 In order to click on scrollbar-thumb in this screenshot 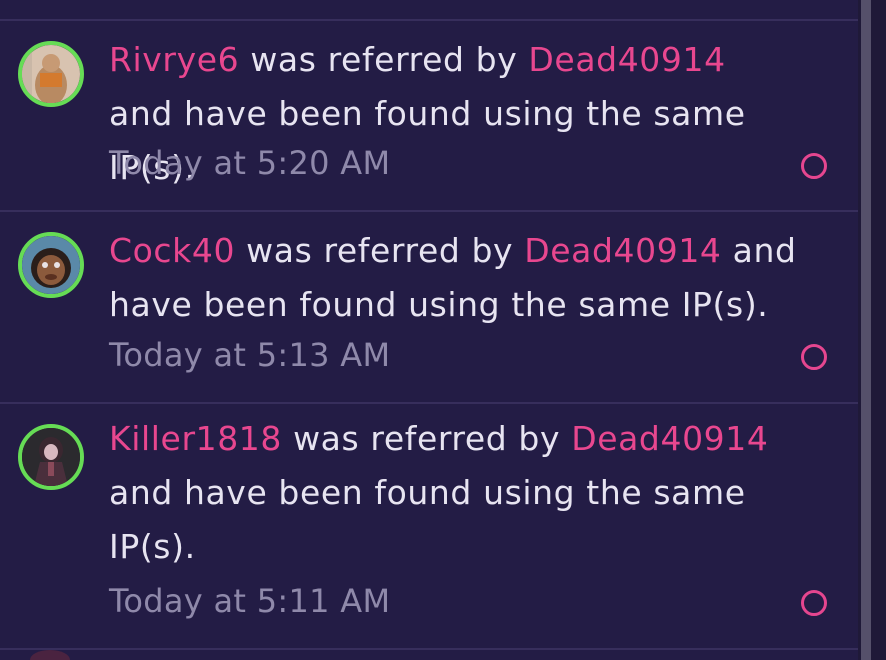, I will do `click(866, 330)`.